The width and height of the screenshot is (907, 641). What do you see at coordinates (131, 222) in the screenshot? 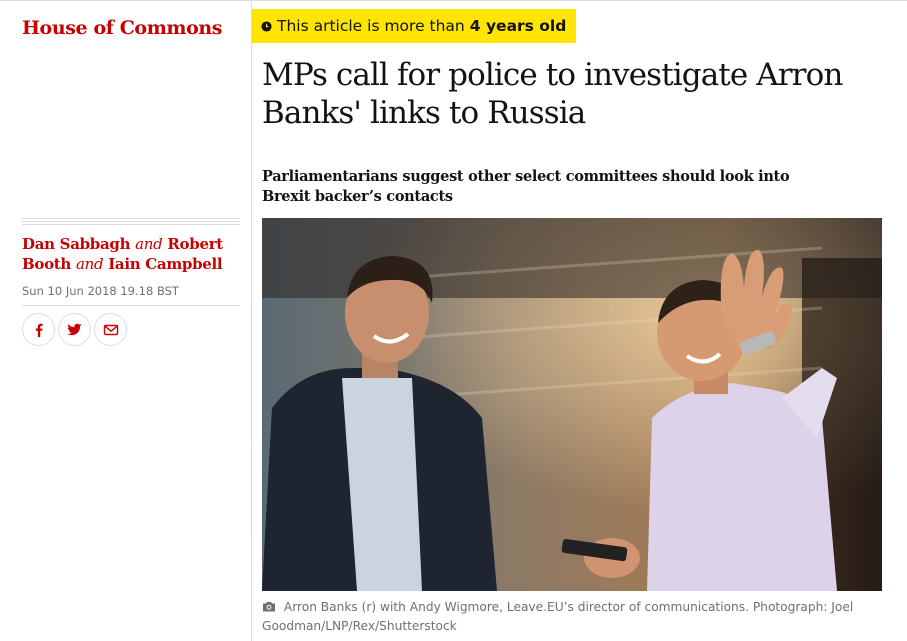
I see `byline-divider` at bounding box center [131, 222].